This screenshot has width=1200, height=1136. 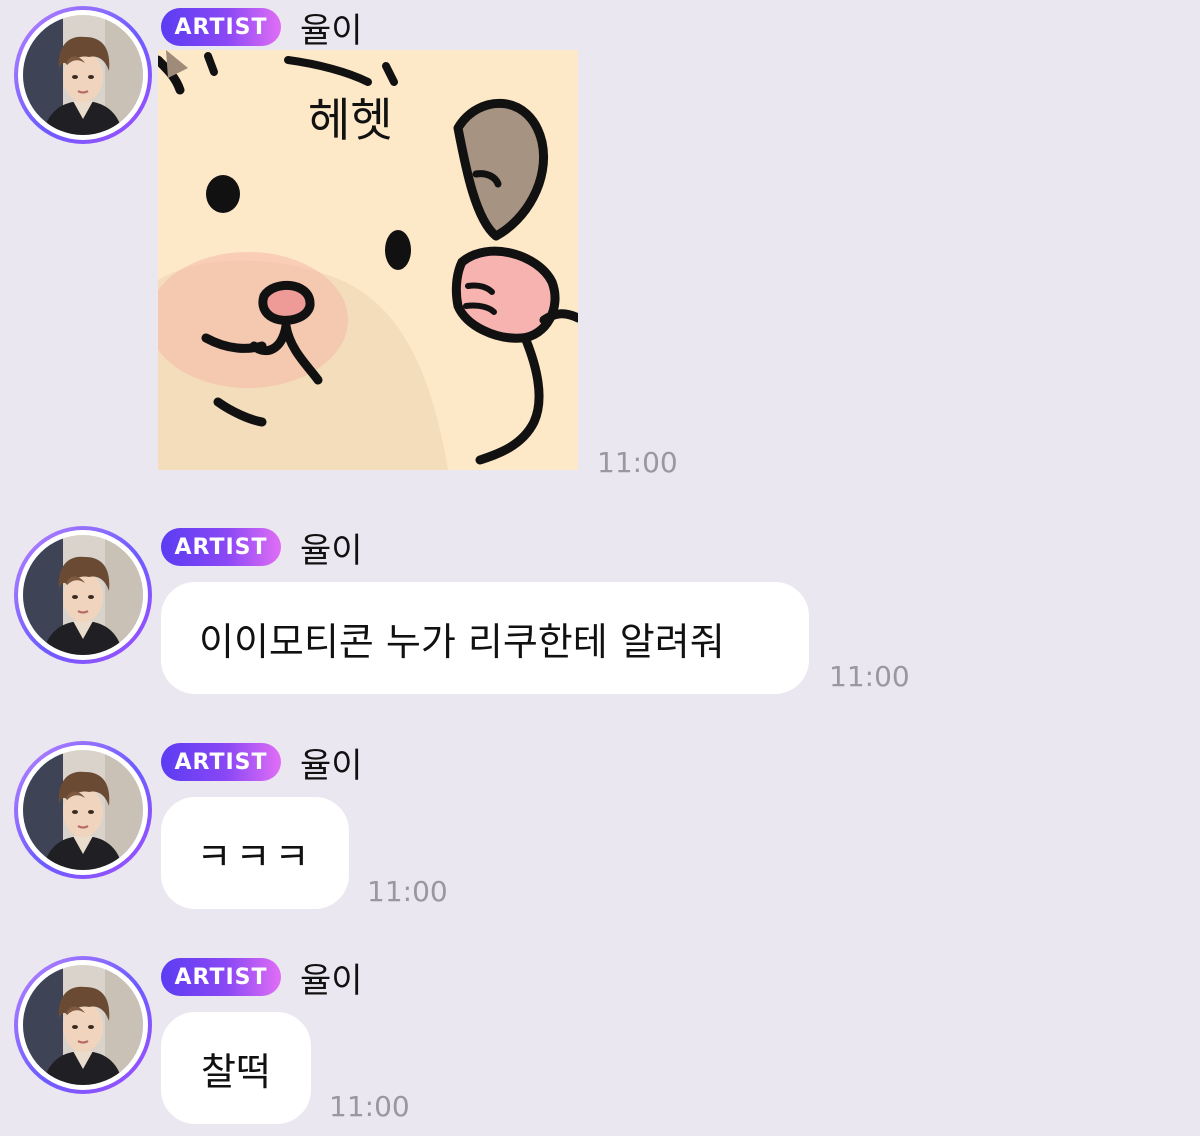 I want to click on hamster-sticker: 헤헷, so click(x=368, y=260).